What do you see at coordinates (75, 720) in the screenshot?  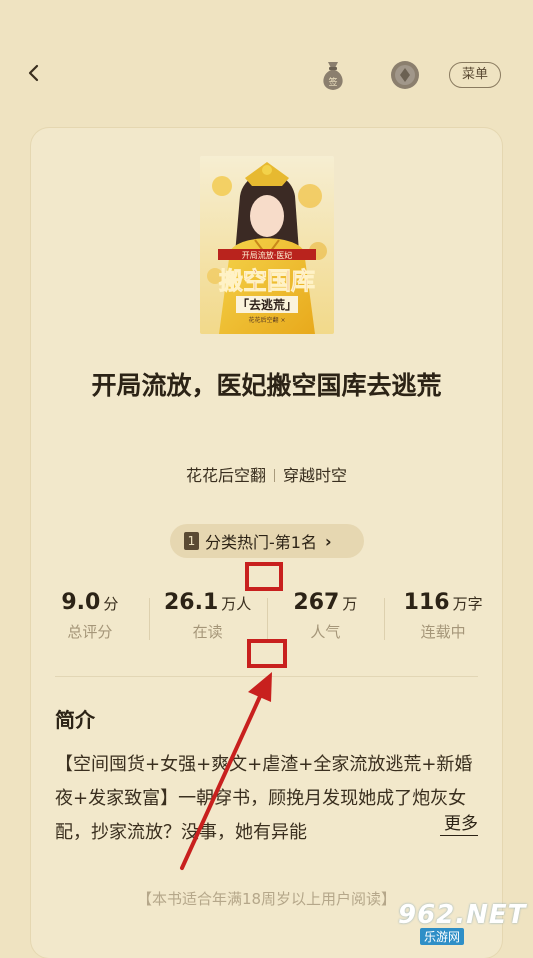 I see `intro-heading: 简介` at bounding box center [75, 720].